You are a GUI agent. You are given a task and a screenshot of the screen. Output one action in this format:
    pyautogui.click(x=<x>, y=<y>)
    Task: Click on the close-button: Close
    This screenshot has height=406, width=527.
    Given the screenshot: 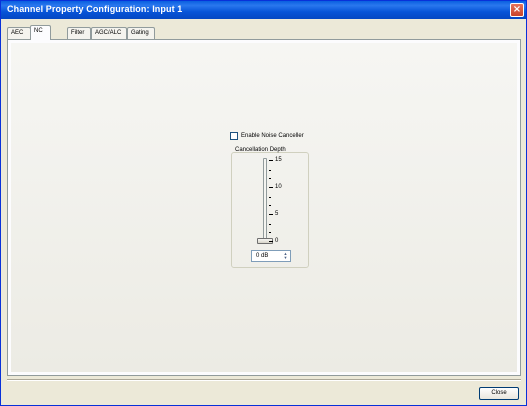 What is the action you would take?
    pyautogui.click(x=499, y=393)
    